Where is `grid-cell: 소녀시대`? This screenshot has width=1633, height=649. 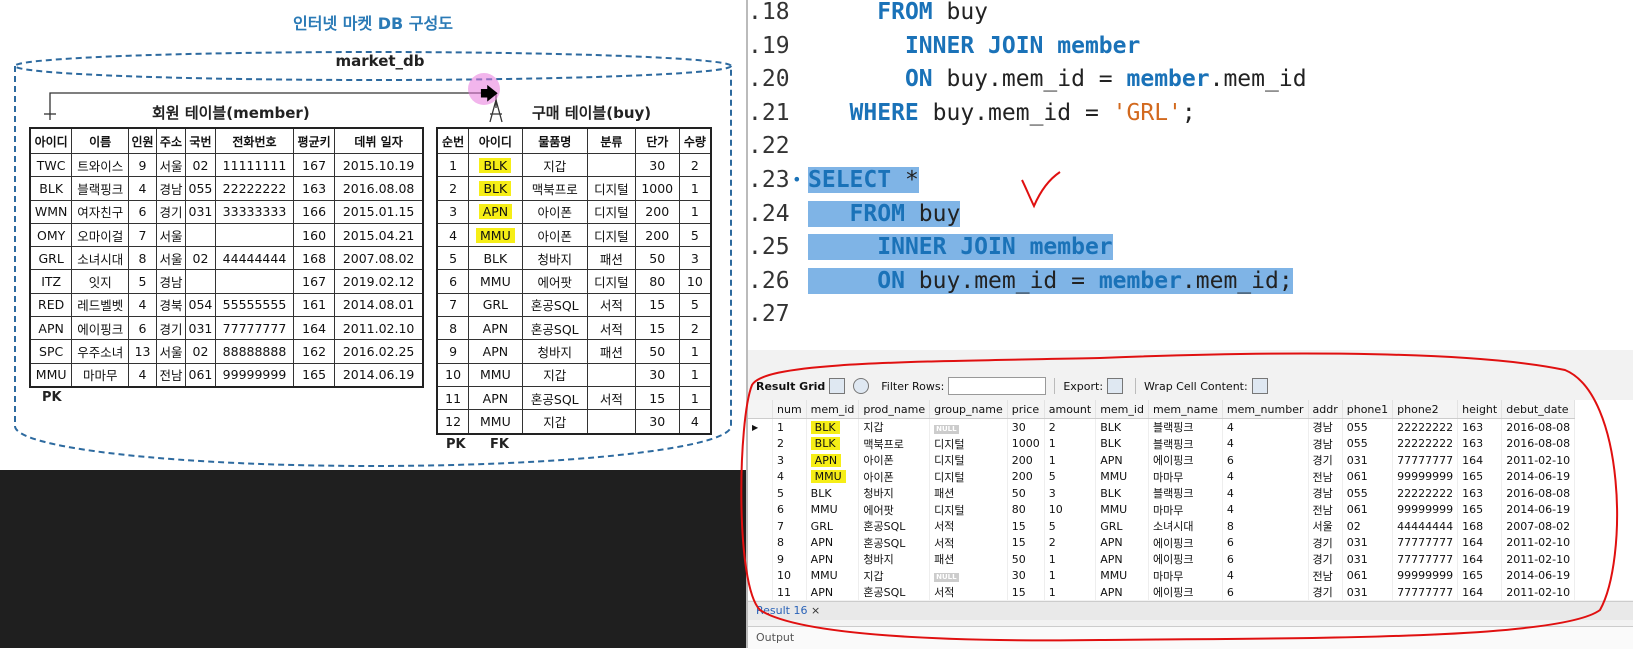
grid-cell: 소녀시대 is located at coordinates (1185, 526).